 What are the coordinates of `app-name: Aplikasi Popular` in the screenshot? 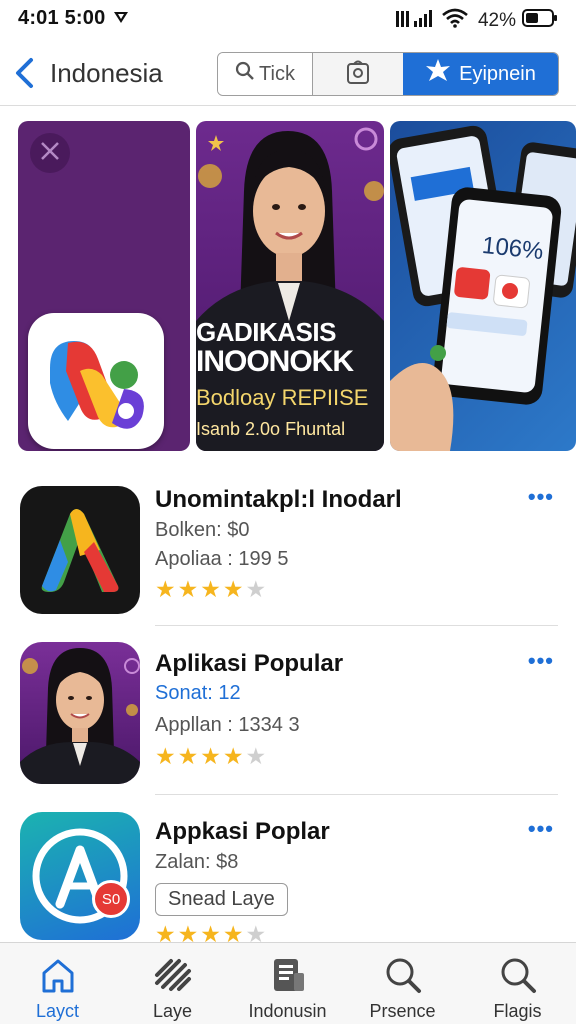 It's located at (249, 664).